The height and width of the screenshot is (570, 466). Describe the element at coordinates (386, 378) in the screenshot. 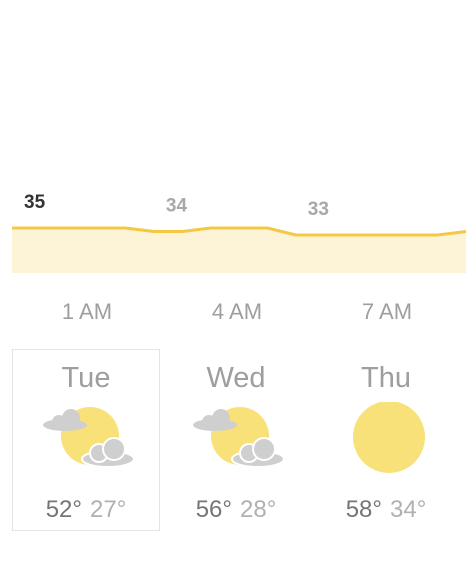

I see `day-name: Thu` at that location.